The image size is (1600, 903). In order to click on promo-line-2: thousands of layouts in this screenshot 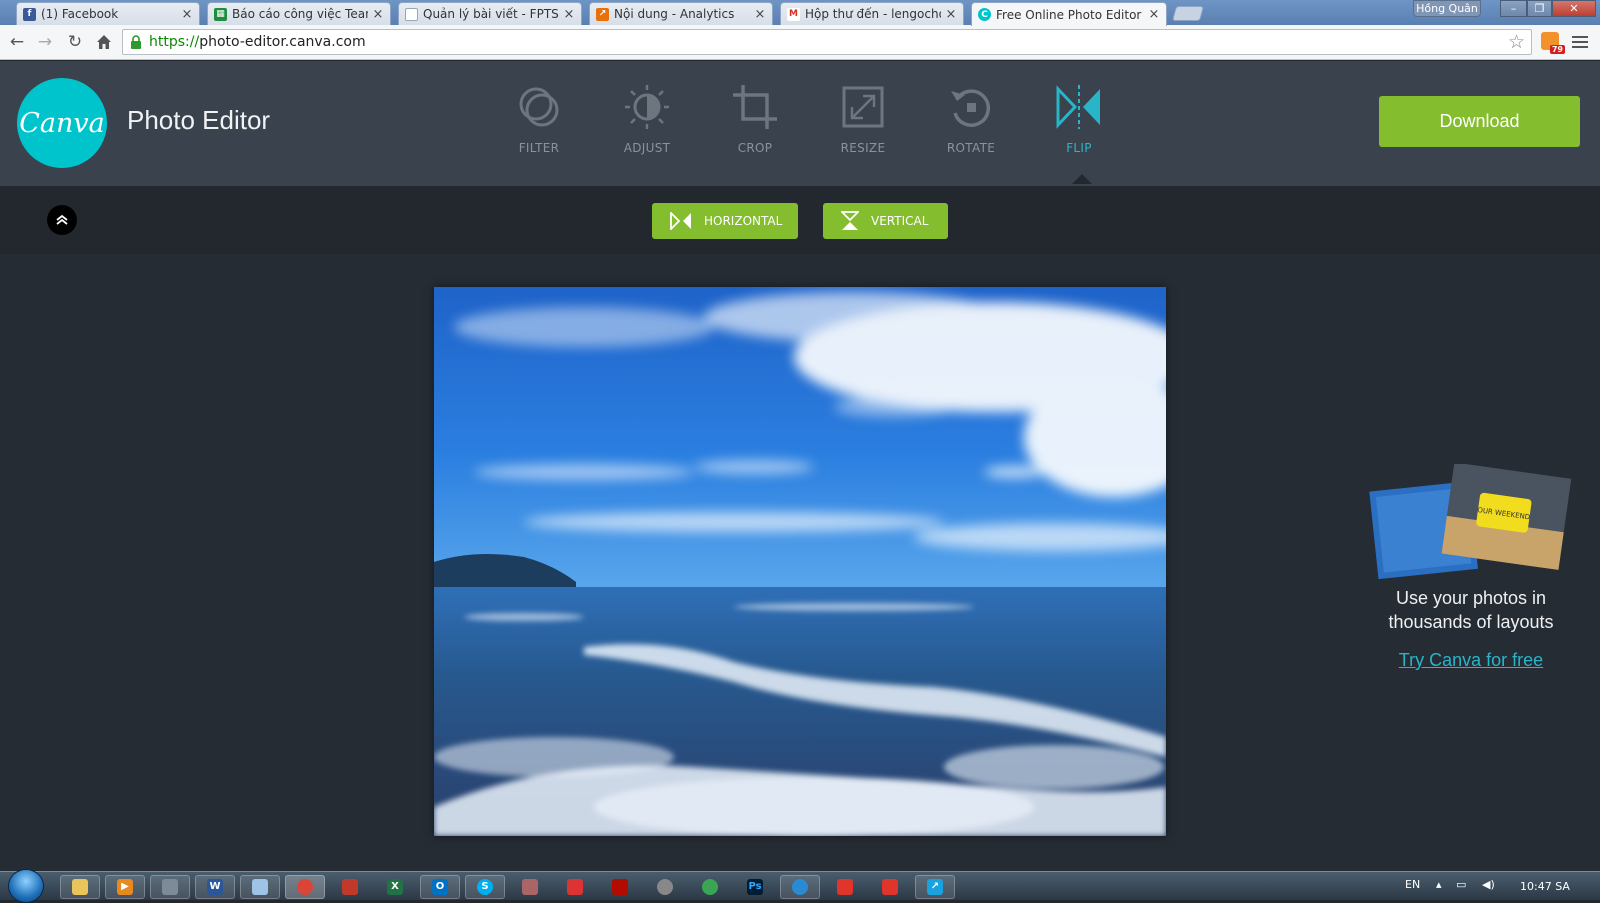, I will do `click(1471, 622)`.